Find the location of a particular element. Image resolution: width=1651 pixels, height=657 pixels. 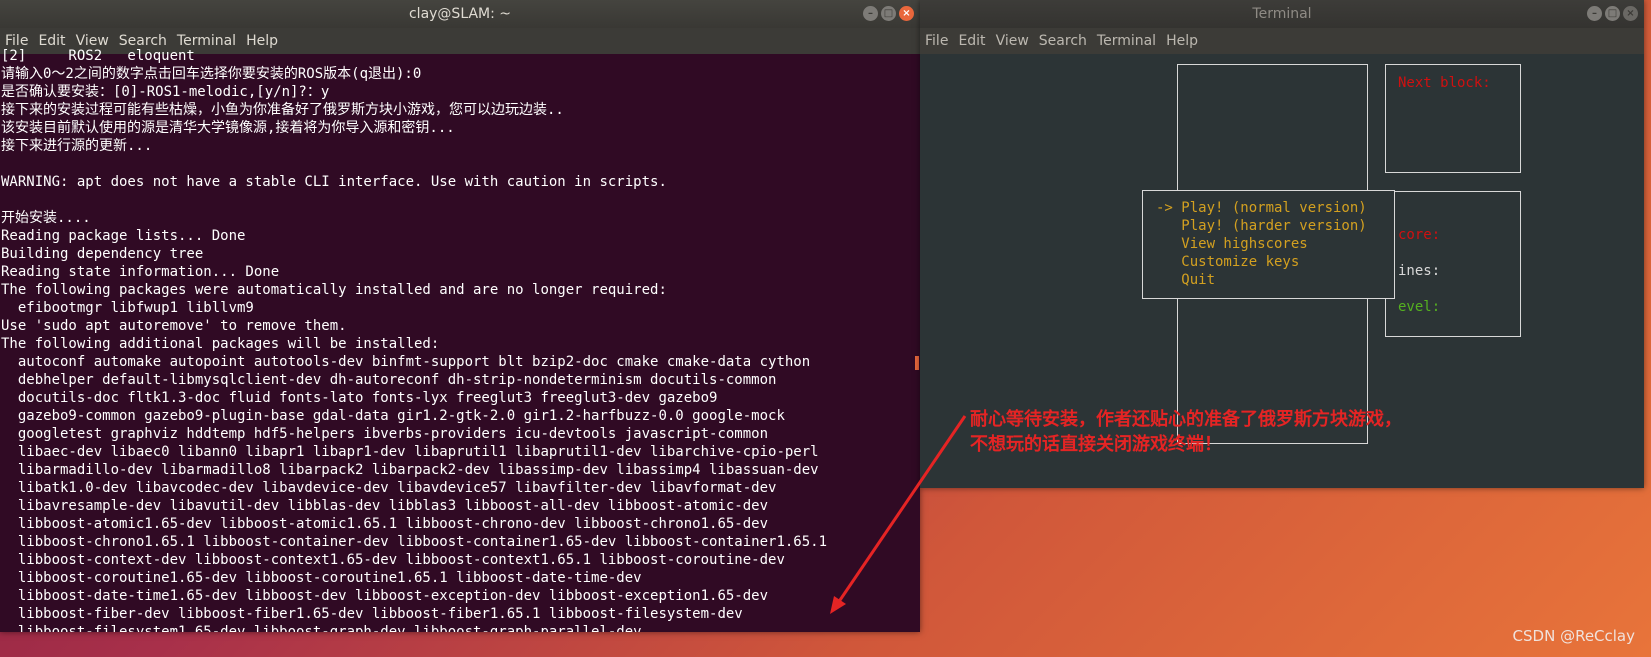

annotation-text: 耐心等待安装，作者还贴心的准备了俄罗斯方块游戏， 不想玩的话直接关闭游戏终端！ is located at coordinates (1186, 432).